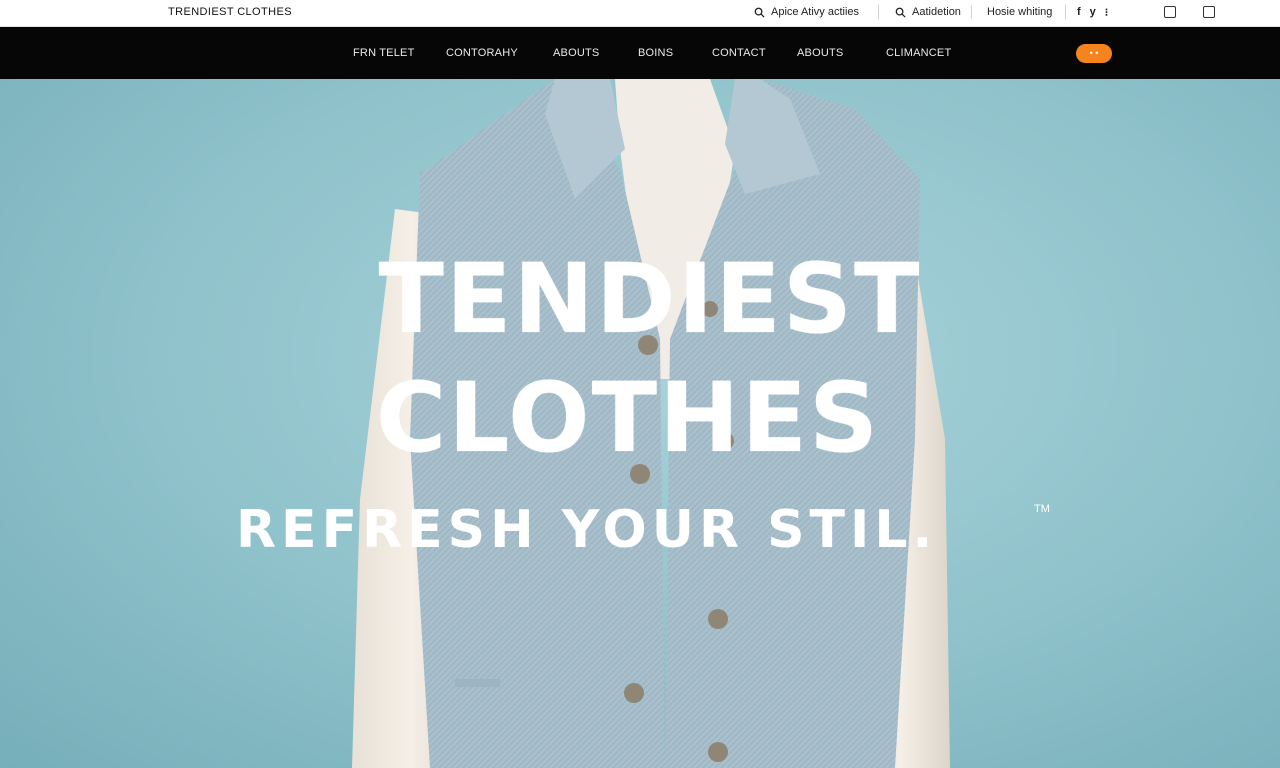  What do you see at coordinates (1170, 12) in the screenshot?
I see `edit-icon` at bounding box center [1170, 12].